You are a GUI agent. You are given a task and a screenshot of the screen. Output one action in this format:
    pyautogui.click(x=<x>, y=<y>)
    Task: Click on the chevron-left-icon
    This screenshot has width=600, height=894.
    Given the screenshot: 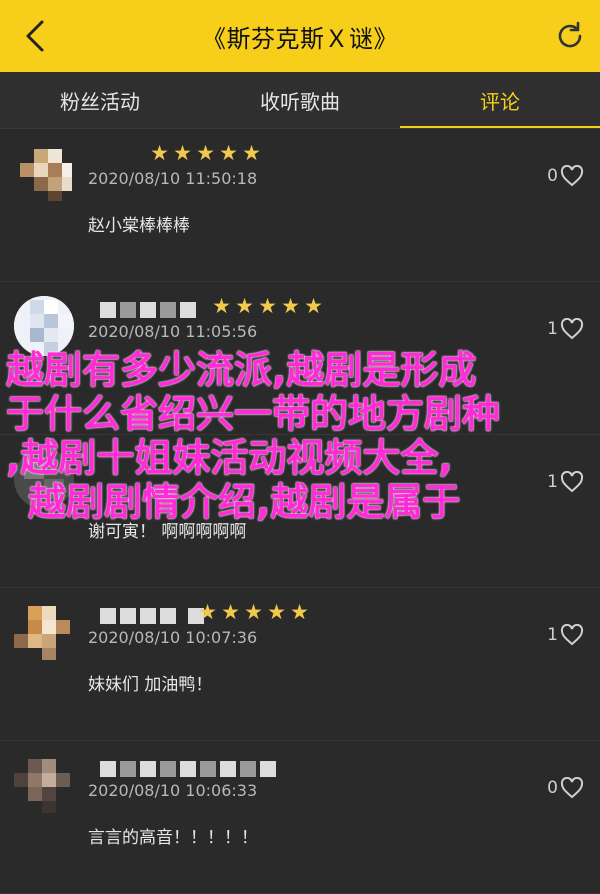 What is the action you would take?
    pyautogui.click(x=35, y=36)
    